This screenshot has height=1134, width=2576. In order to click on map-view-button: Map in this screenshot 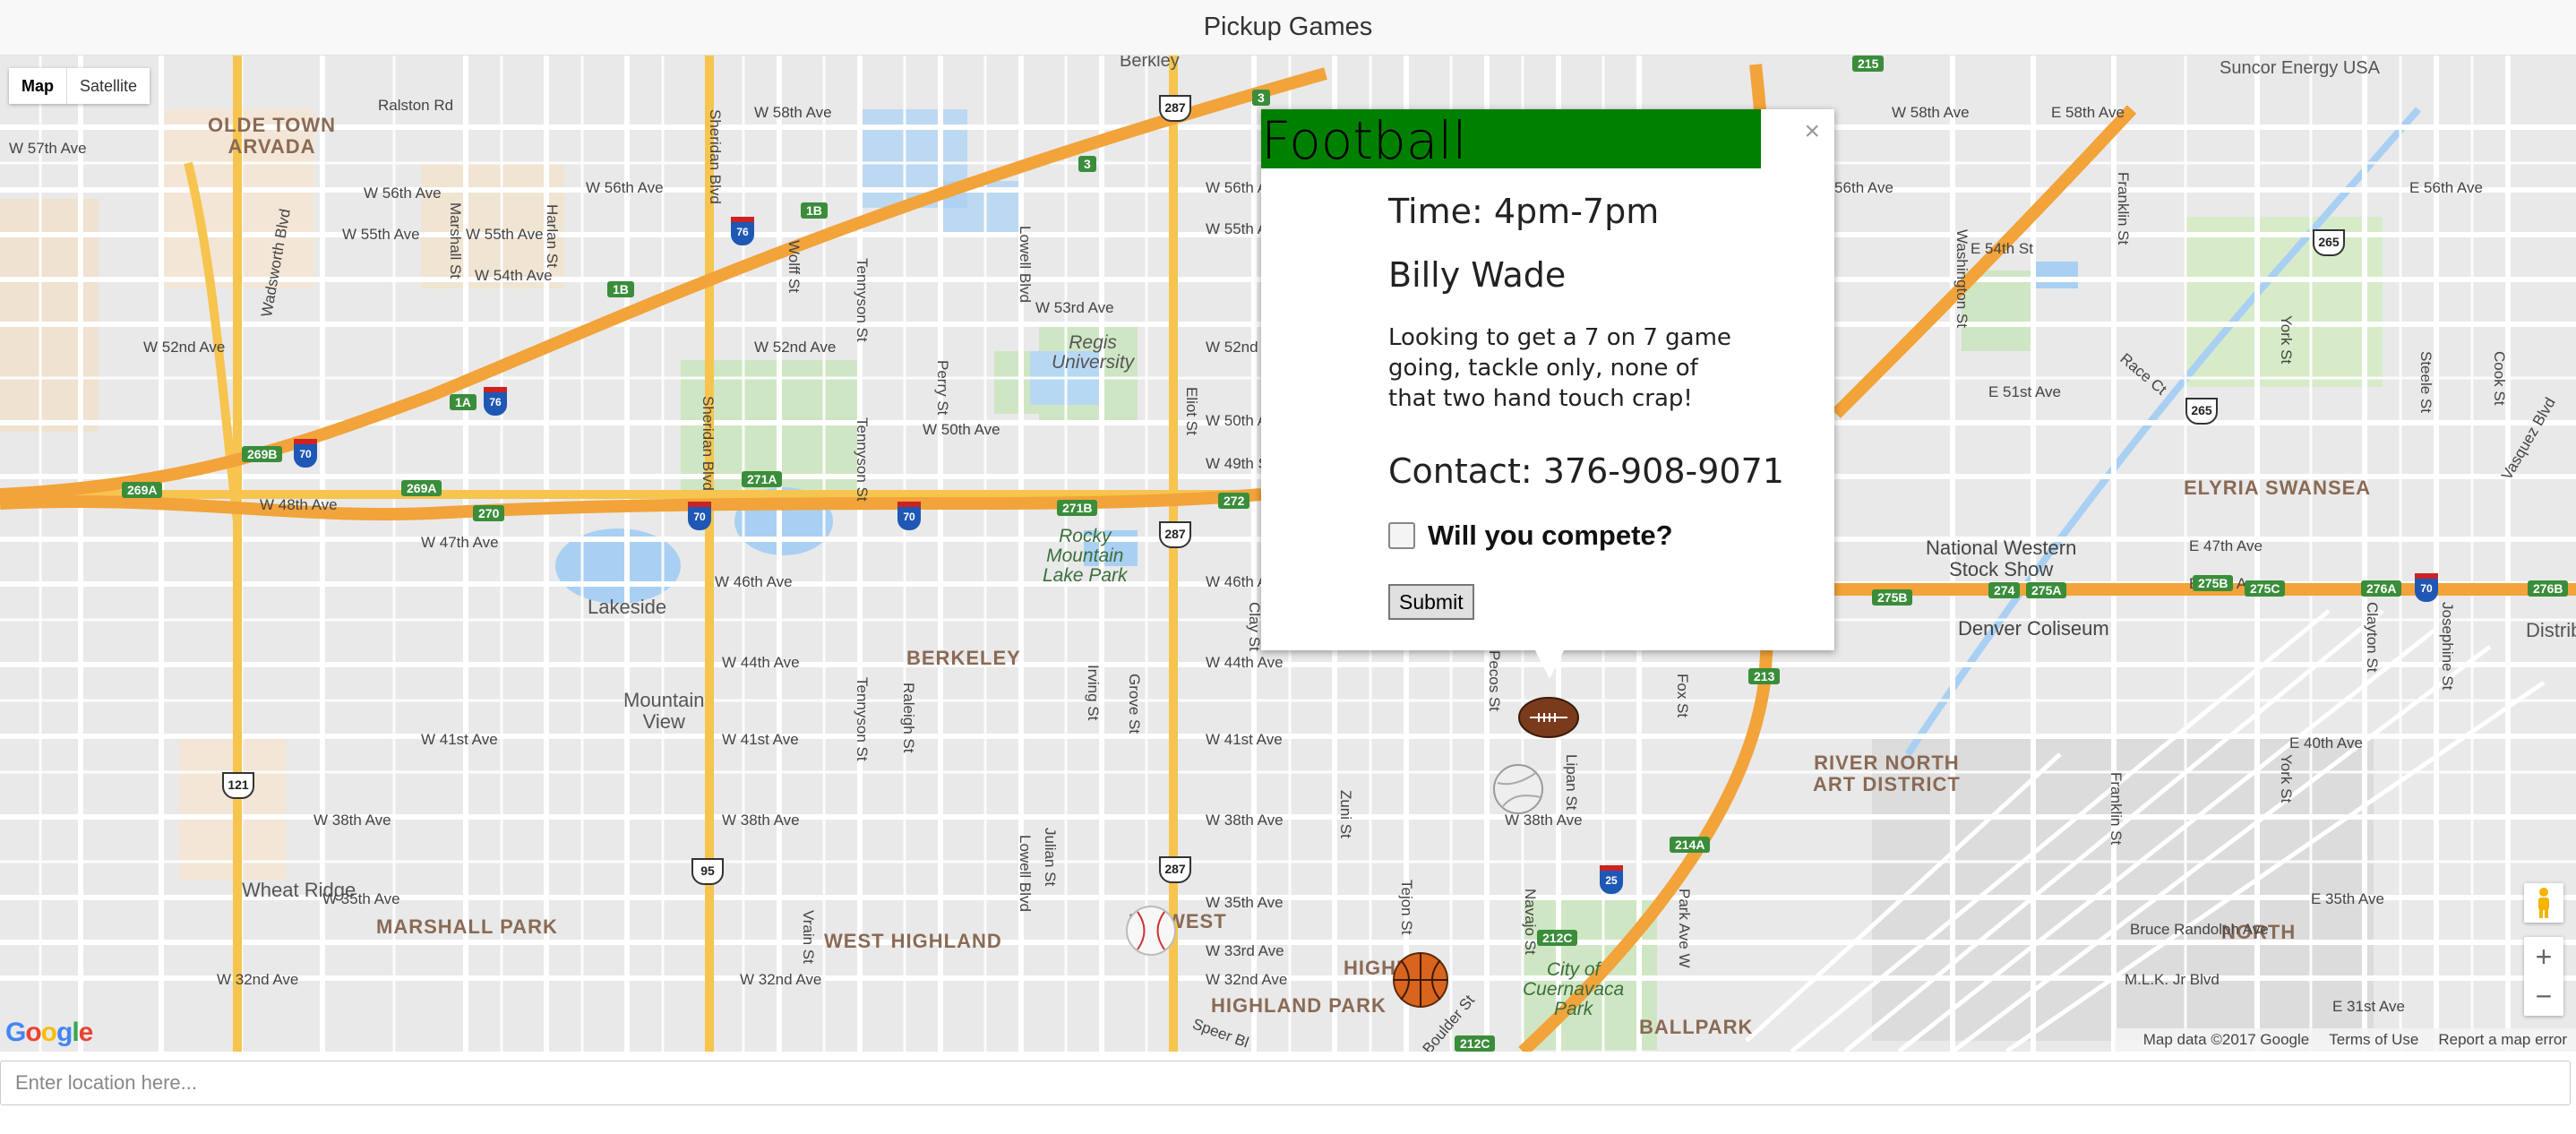, I will do `click(37, 86)`.